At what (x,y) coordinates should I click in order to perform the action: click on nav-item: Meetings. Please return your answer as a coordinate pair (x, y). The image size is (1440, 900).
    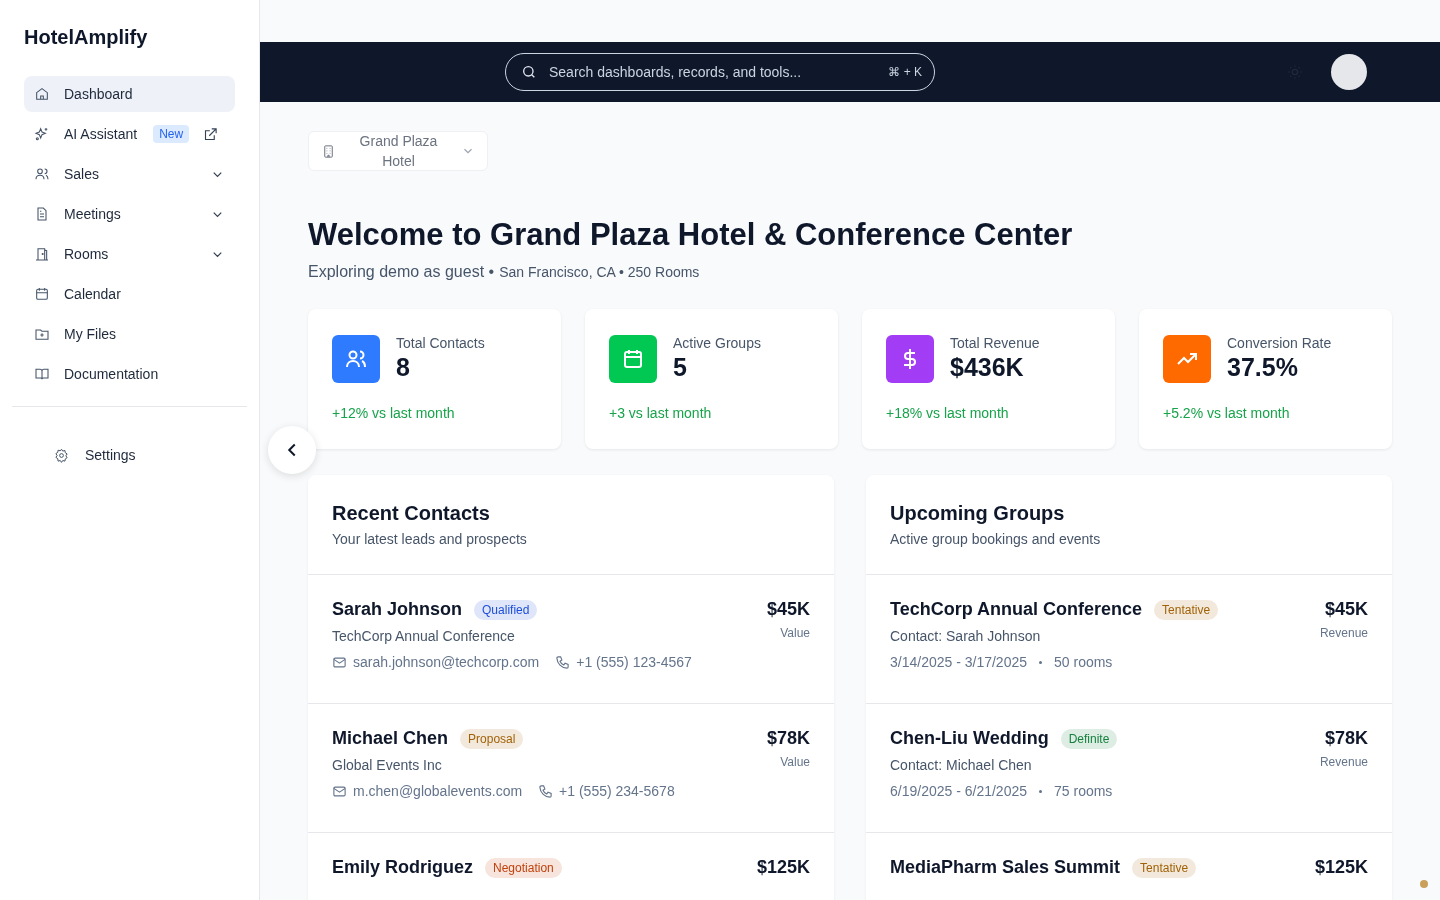
    Looking at the image, I should click on (129, 214).